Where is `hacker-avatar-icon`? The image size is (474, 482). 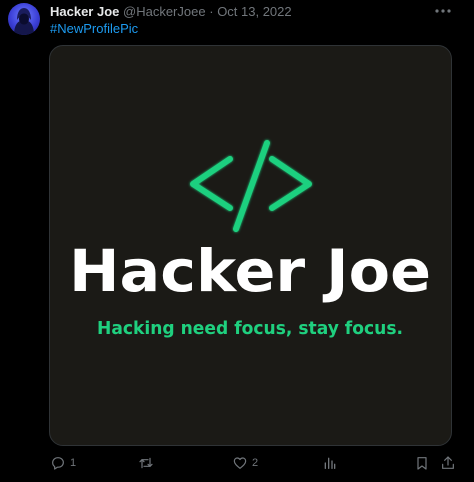
hacker-avatar-icon is located at coordinates (24, 21).